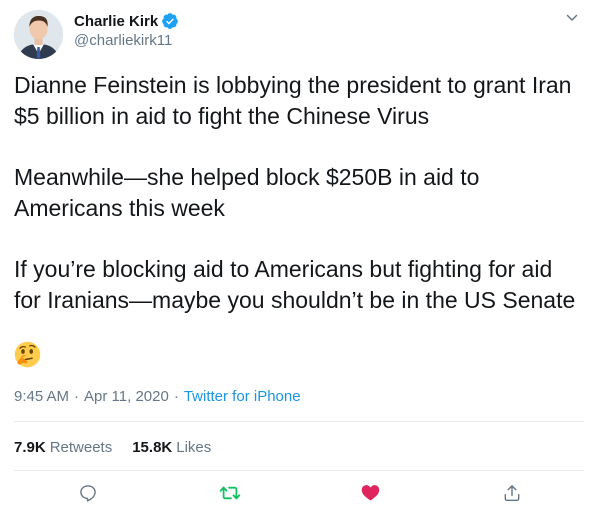 This screenshot has height=519, width=598. Describe the element at coordinates (41, 396) in the screenshot. I see `tweet-time: 9:45 AM` at that location.